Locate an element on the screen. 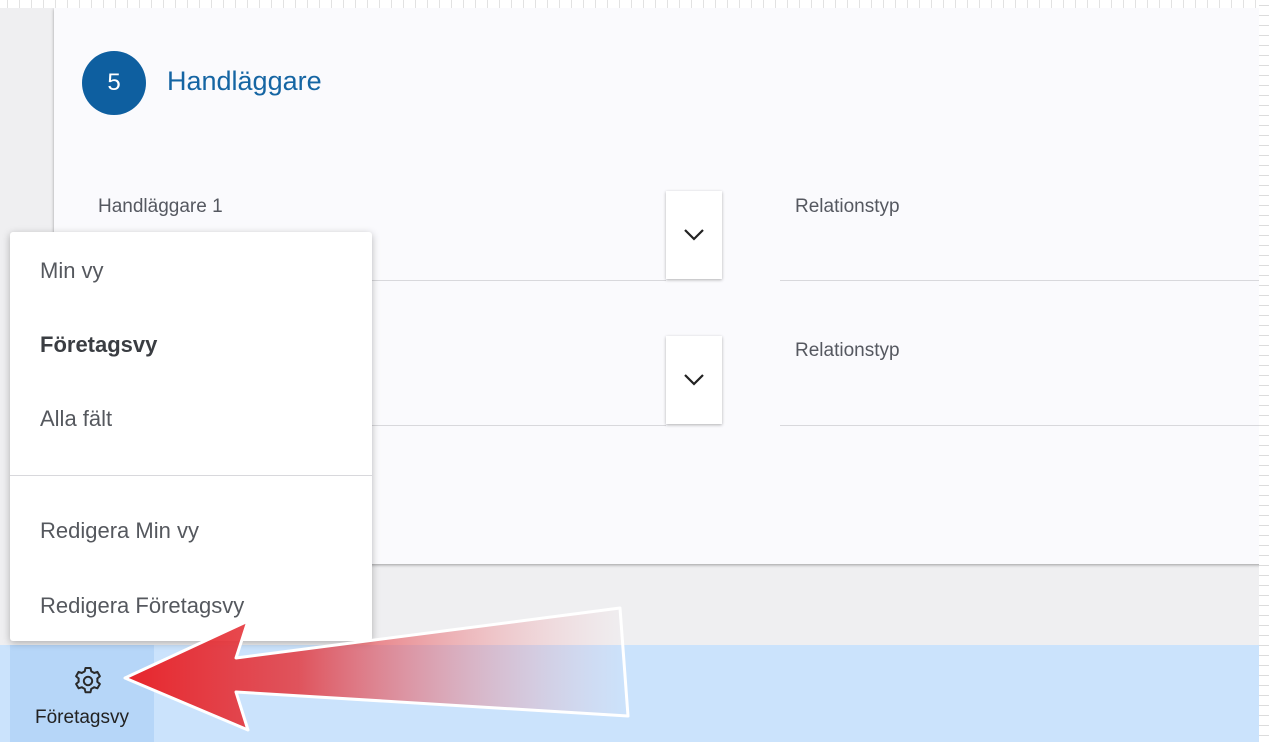 The height and width of the screenshot is (742, 1269). handlaggare-2-dropdown-button is located at coordinates (694, 380).